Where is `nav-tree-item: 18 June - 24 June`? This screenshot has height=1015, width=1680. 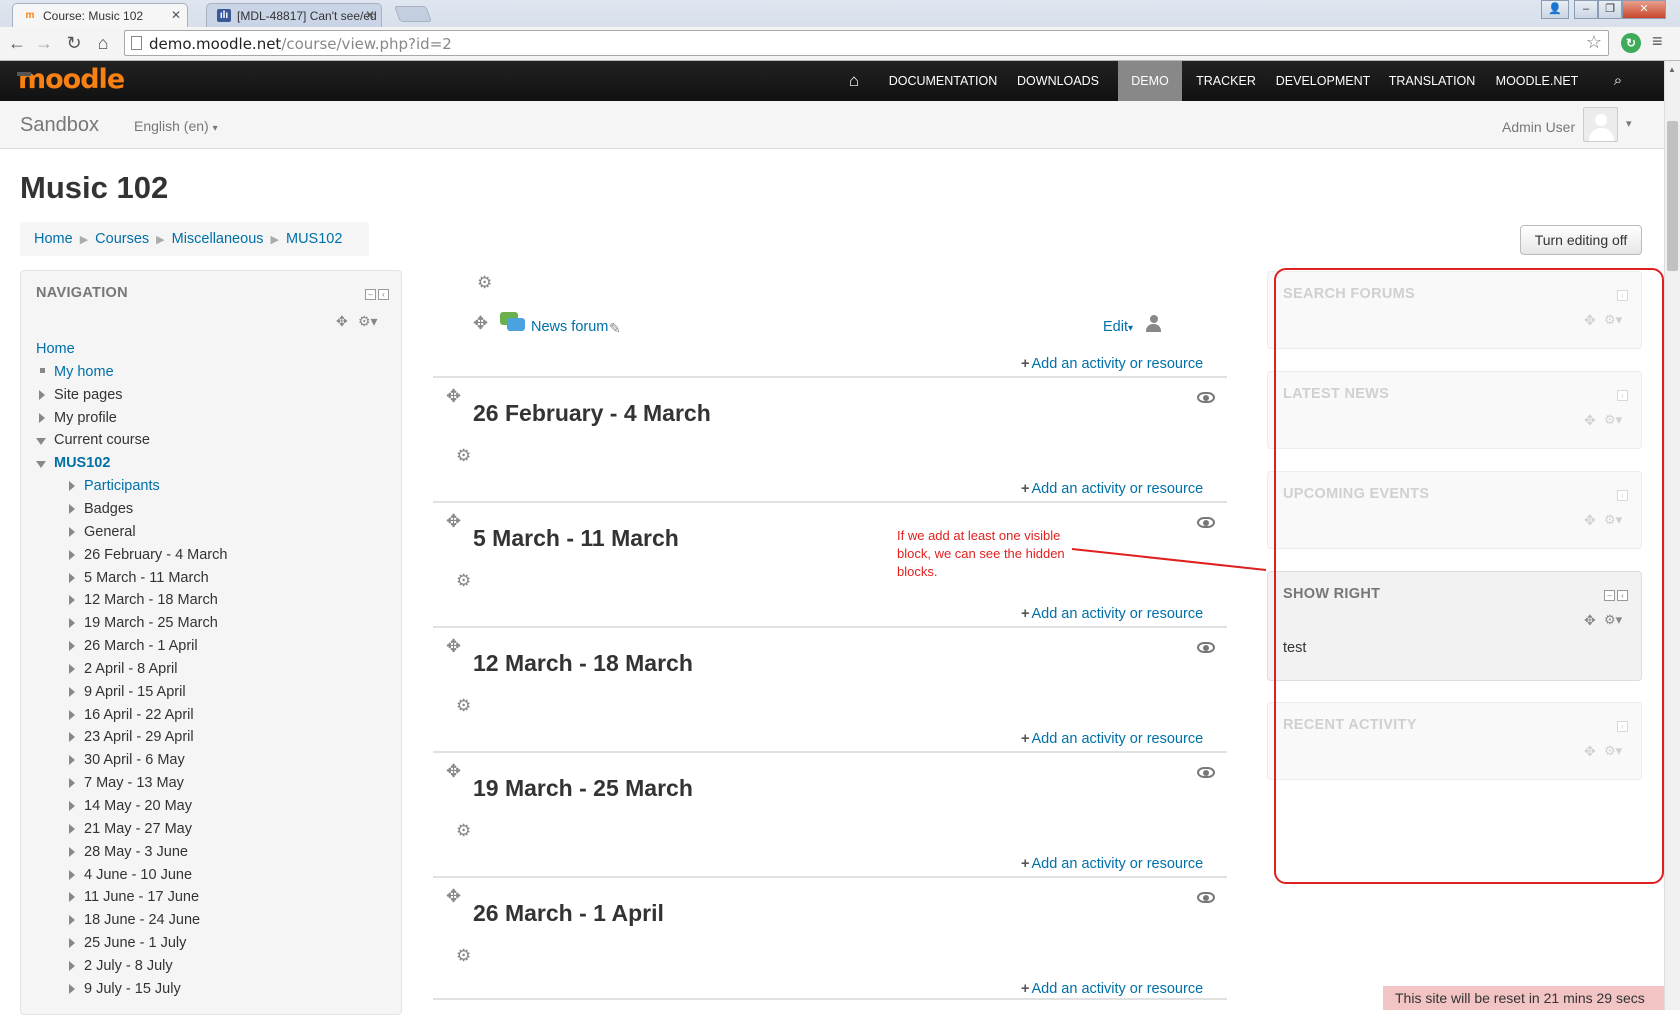
nav-tree-item: 18 June - 24 June is located at coordinates (134, 920).